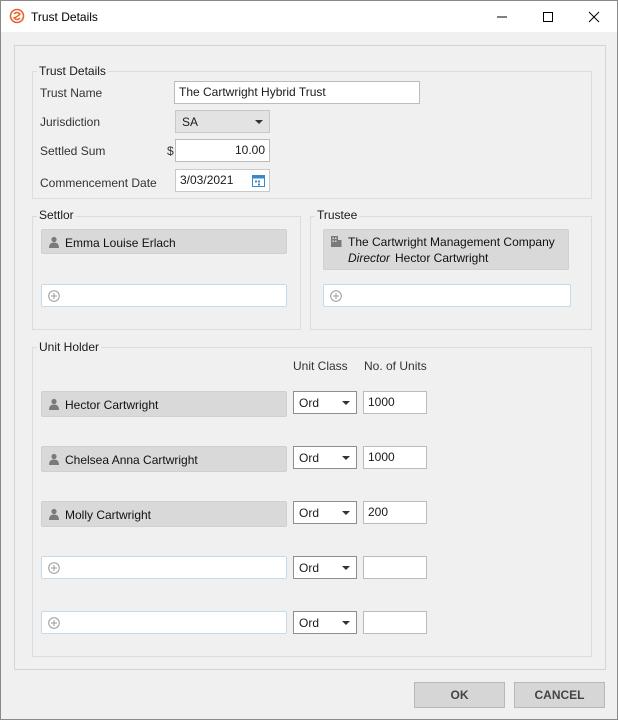 This screenshot has width=618, height=720. I want to click on trustee-company-name: The Cartwright Management Company, so click(451, 242).